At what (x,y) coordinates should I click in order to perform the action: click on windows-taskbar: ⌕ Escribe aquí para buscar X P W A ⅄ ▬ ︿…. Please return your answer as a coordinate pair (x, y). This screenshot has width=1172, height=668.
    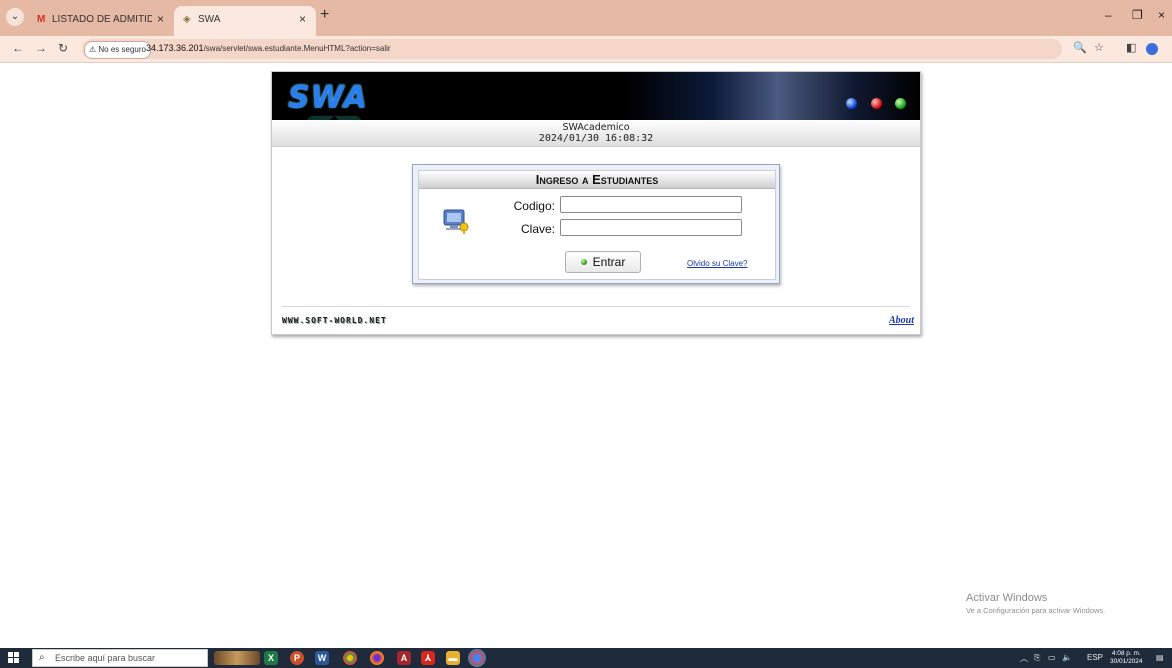
    Looking at the image, I should click on (586, 658).